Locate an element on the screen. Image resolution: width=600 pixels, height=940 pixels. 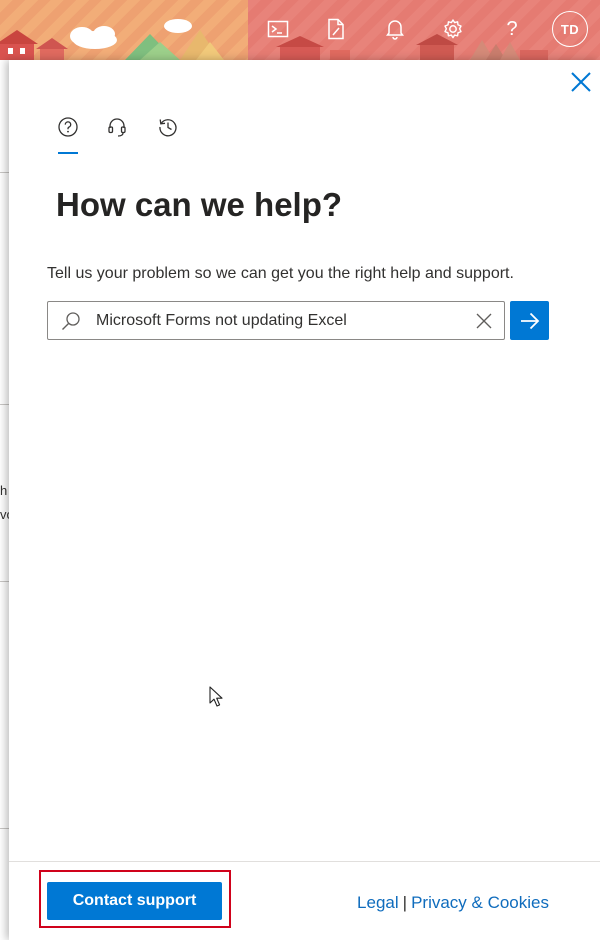
clear-search-button is located at coordinates (484, 321).